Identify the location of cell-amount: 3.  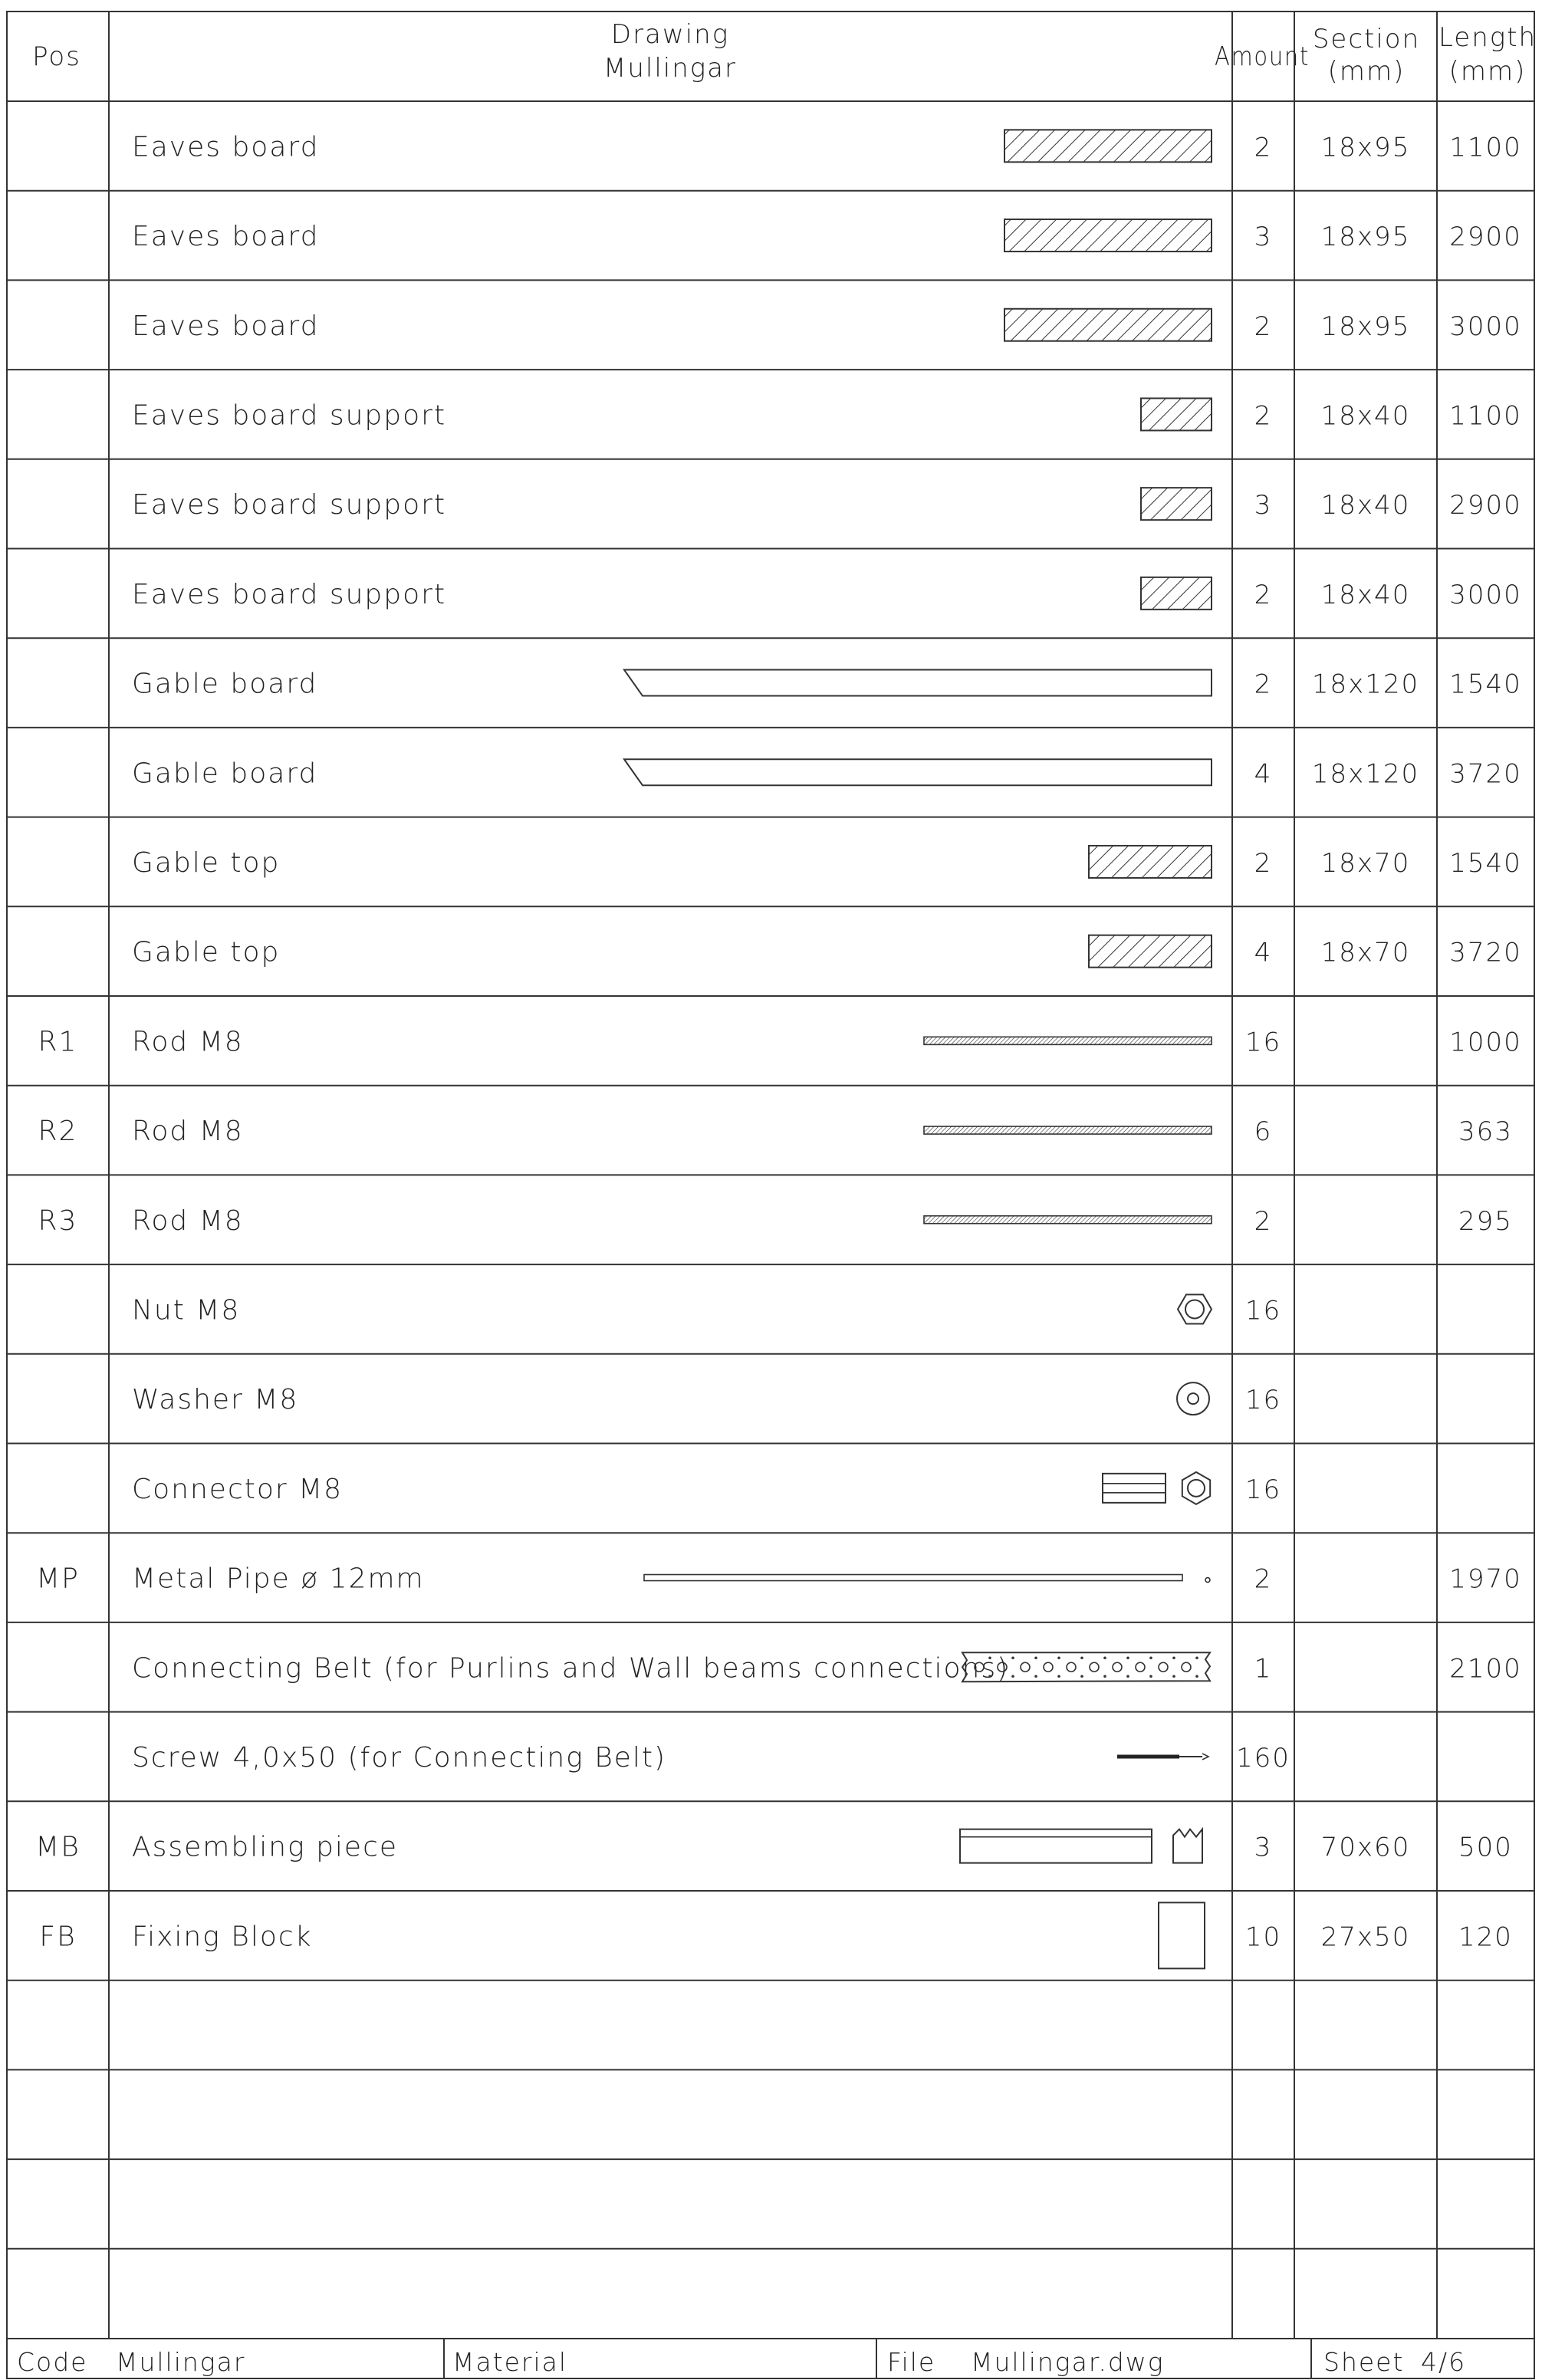
(1263, 1848).